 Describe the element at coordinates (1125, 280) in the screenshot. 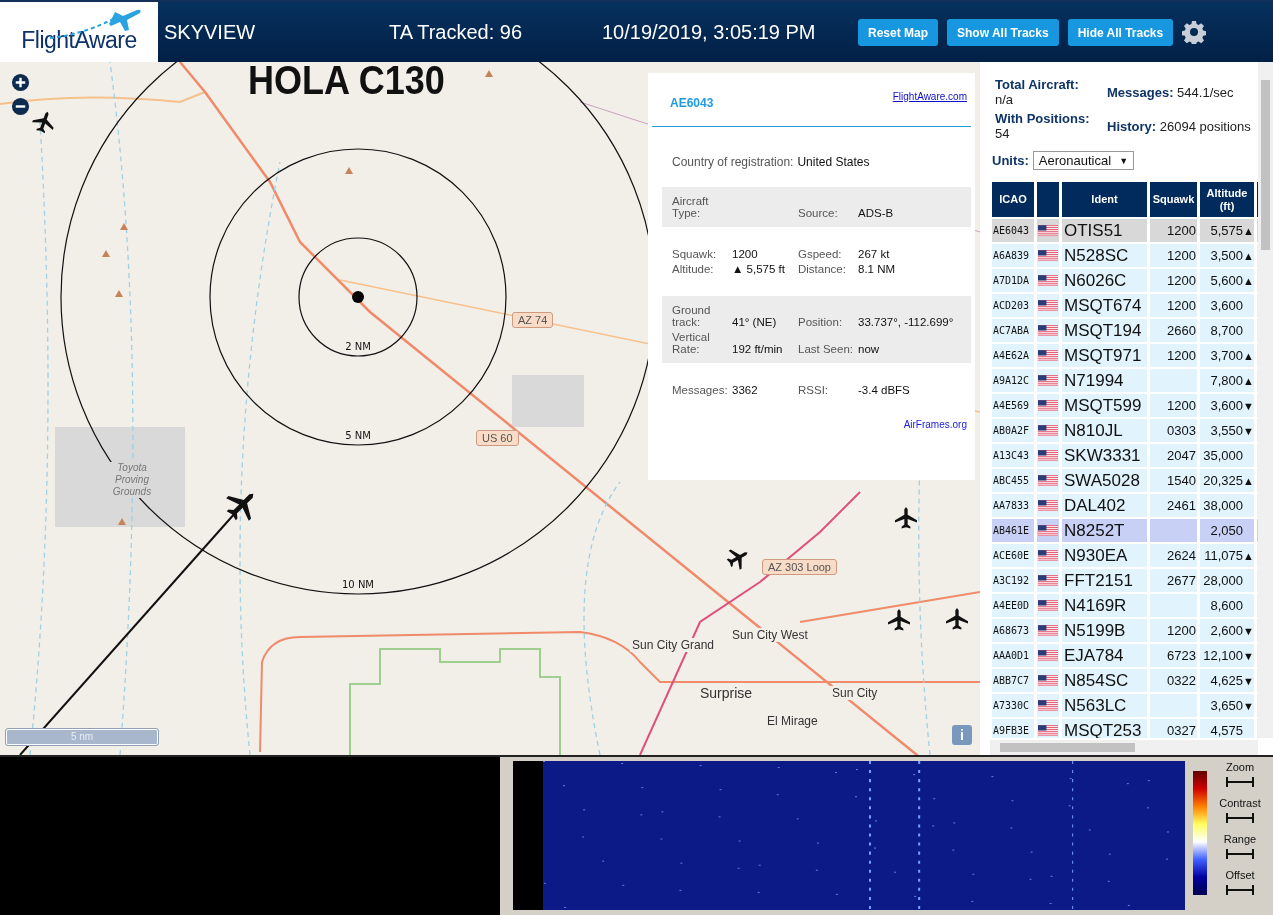

I see `table-row: A7D1DA N6026C 1200 5,600▲` at that location.